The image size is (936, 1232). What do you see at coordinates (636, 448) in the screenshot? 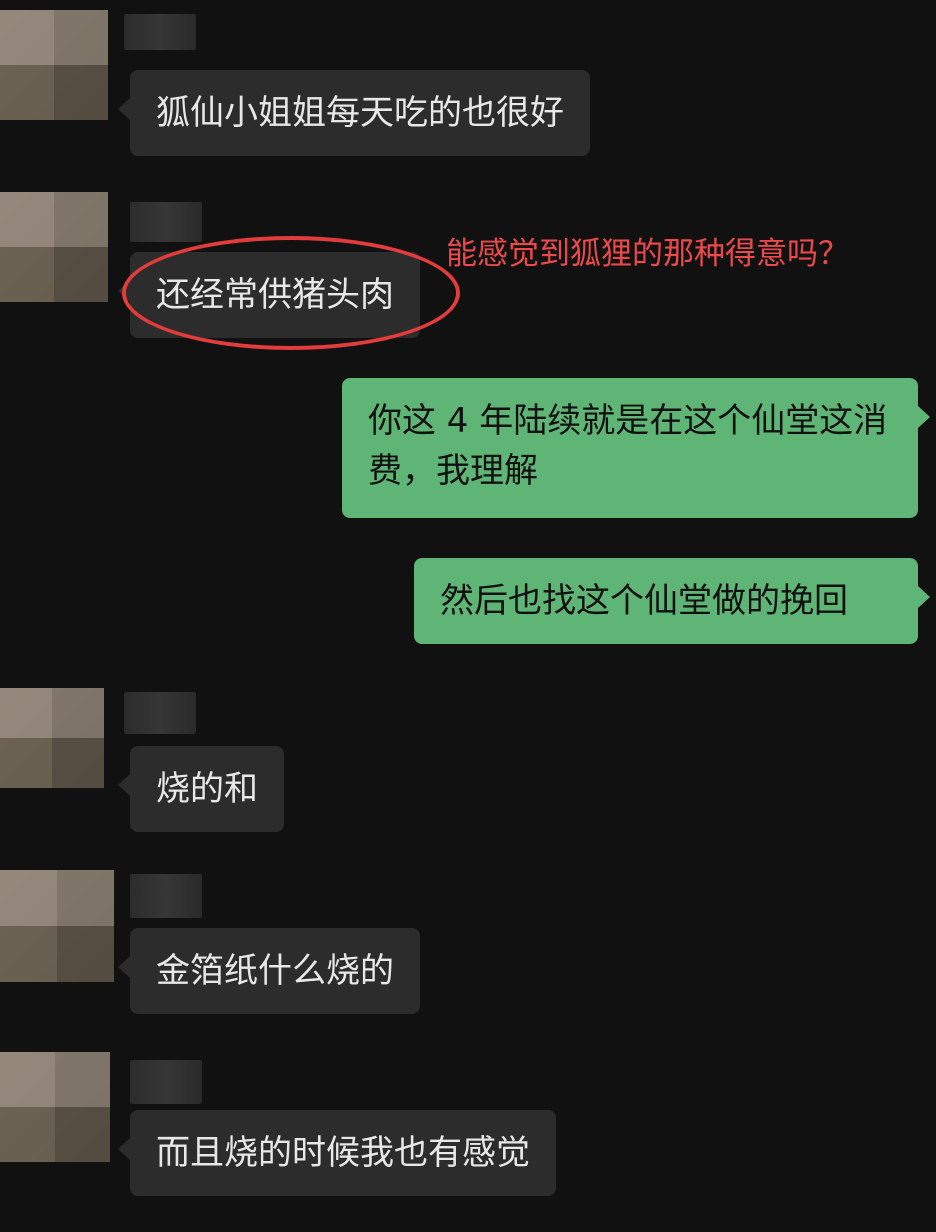
I see `outgoing-message-bubble: 你这 4 年陆续就是在这个仙堂这消费，我理解` at bounding box center [636, 448].